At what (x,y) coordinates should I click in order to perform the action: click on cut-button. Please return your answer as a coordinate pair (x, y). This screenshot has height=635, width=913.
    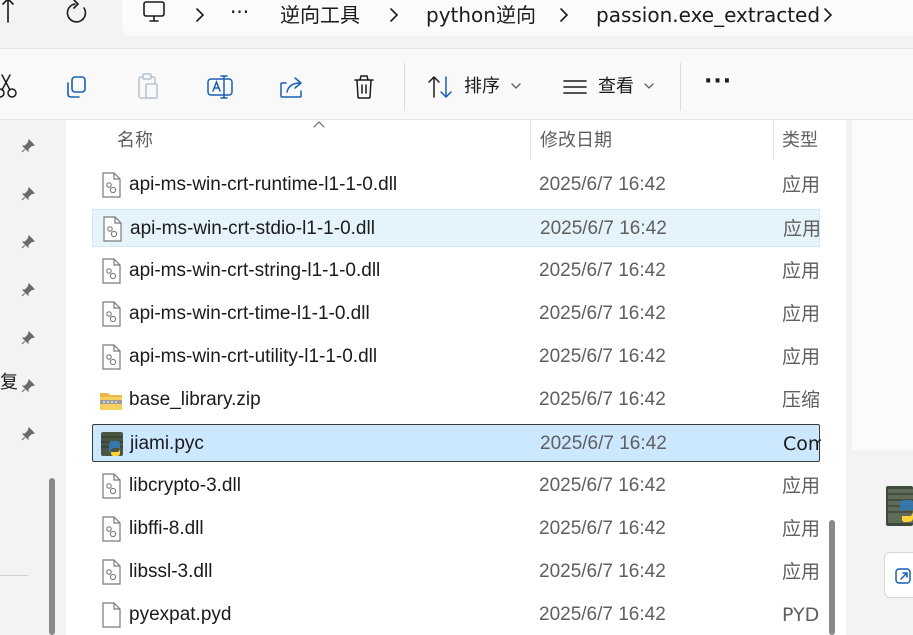
    Looking at the image, I should click on (10, 87).